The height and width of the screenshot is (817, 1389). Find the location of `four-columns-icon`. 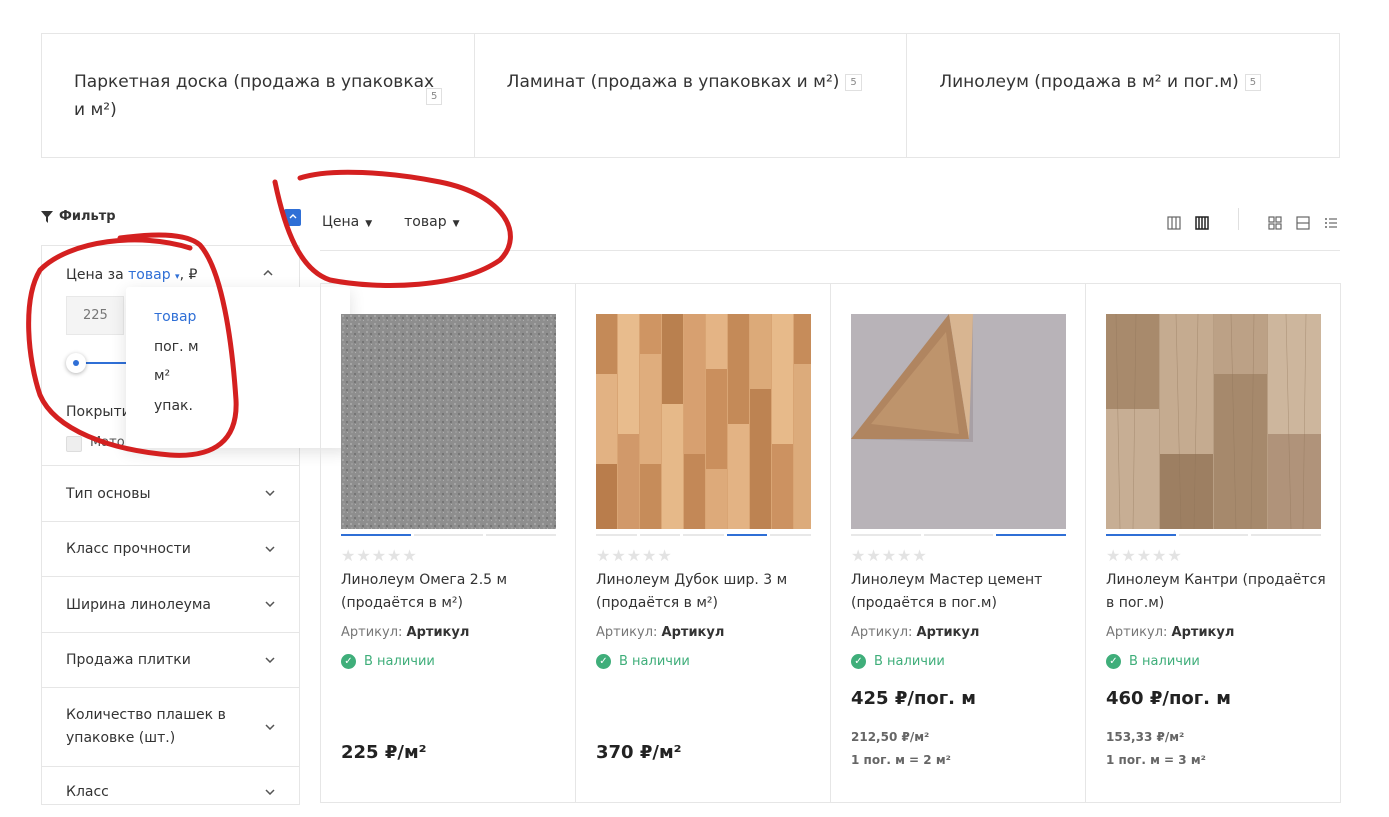

four-columns-icon is located at coordinates (1202, 223).